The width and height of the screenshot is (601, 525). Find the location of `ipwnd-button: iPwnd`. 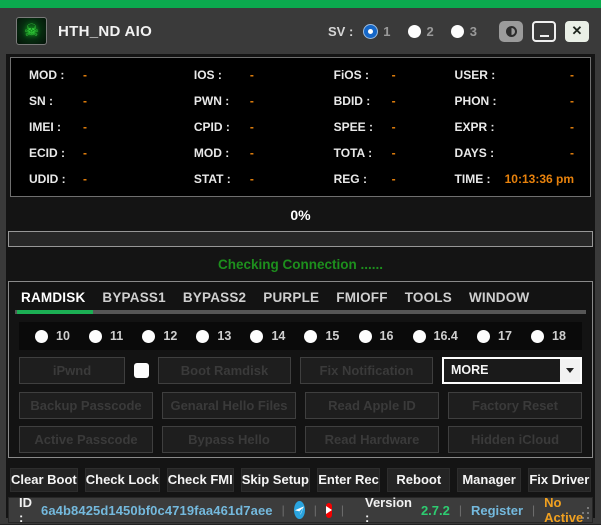

ipwnd-button: iPwnd is located at coordinates (72, 370).